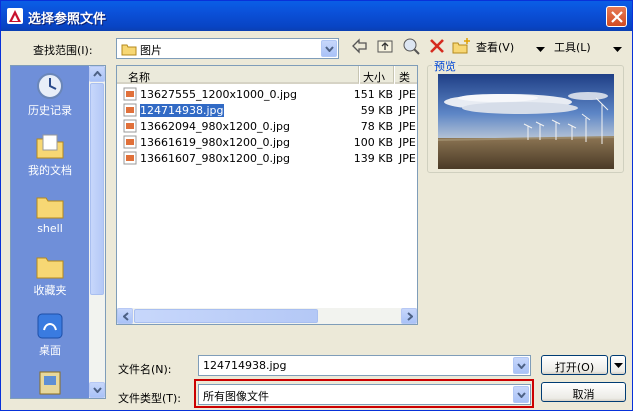 The image size is (633, 411). I want to click on place-label: 桌面, so click(50, 350).